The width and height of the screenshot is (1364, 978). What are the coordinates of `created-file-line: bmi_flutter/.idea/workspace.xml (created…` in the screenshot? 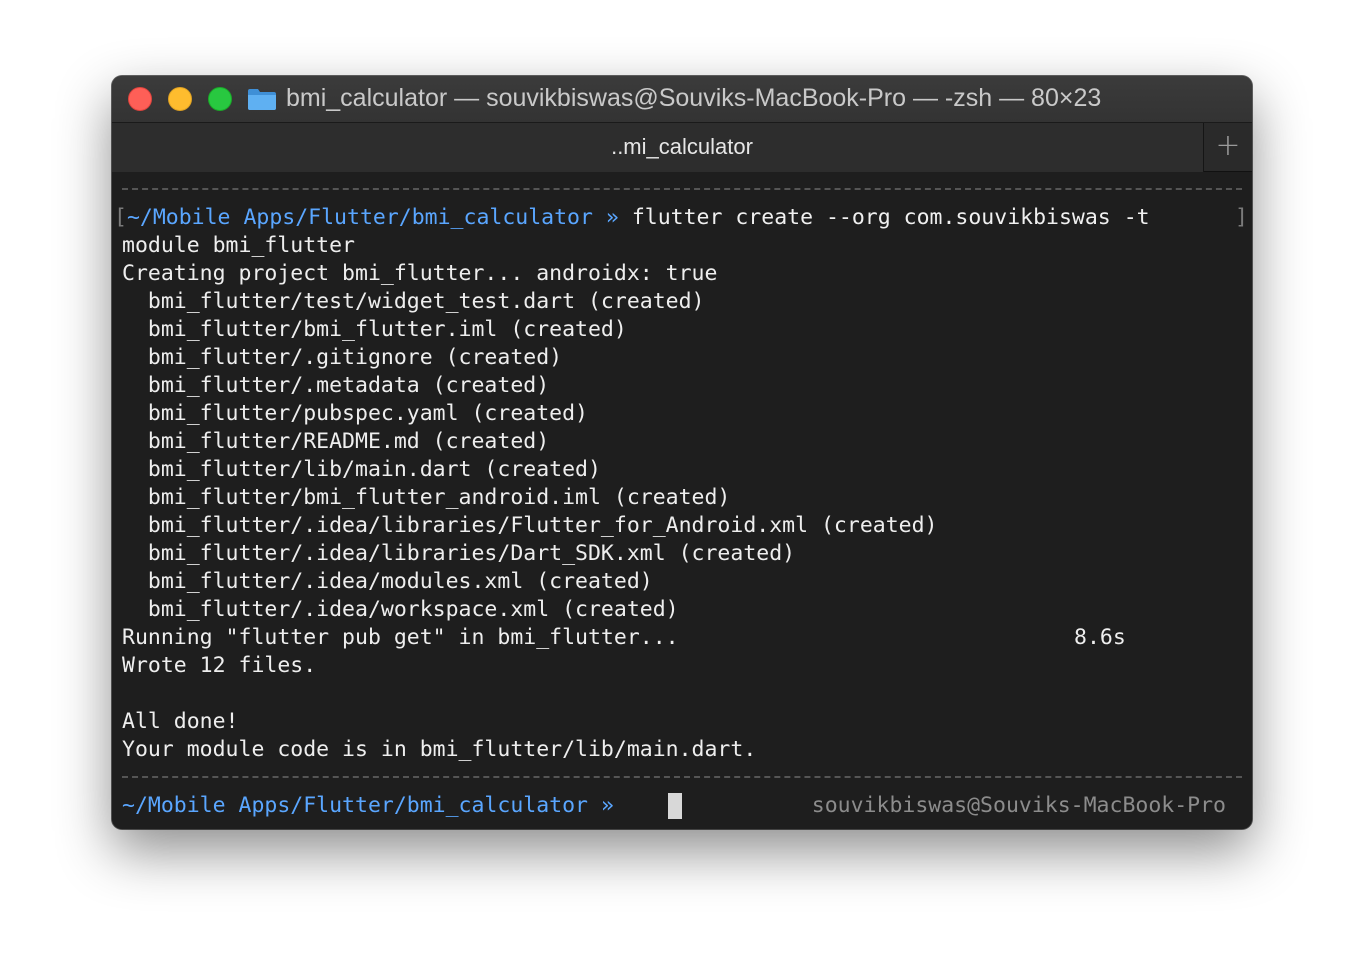 It's located at (400, 609).